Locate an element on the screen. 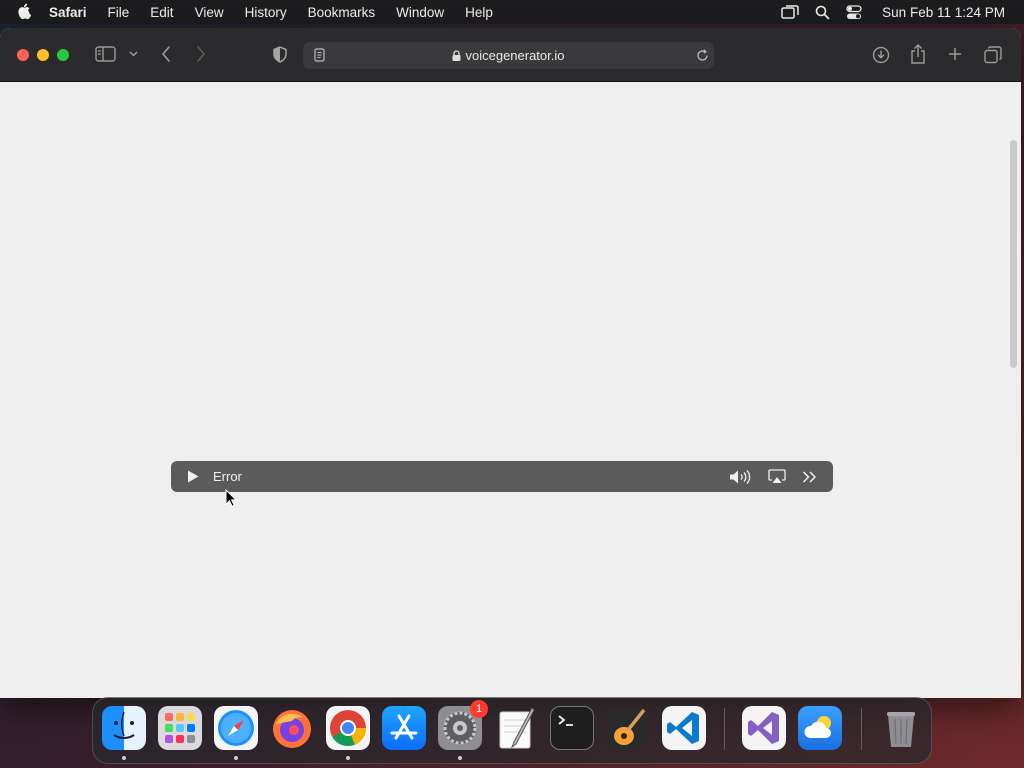 Image resolution: width=1024 pixels, height=768 pixels. menu-file: File is located at coordinates (119, 12).